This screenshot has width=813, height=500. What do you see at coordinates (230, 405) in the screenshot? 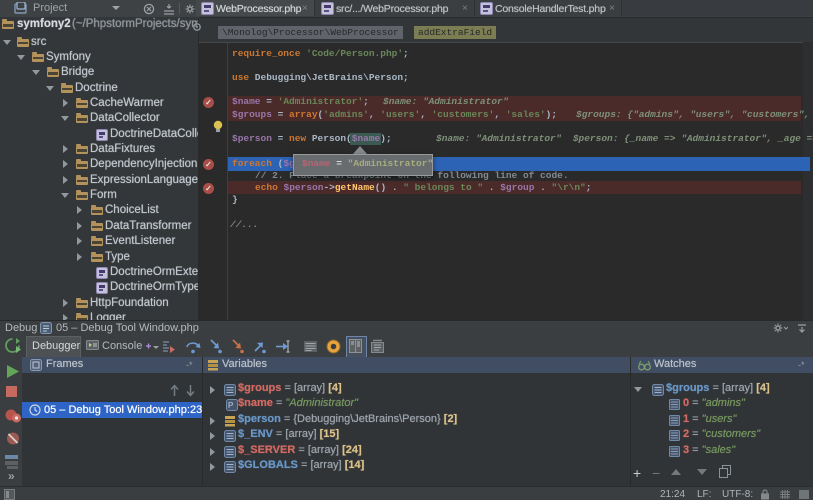
I see `svg-text: P` at bounding box center [230, 405].